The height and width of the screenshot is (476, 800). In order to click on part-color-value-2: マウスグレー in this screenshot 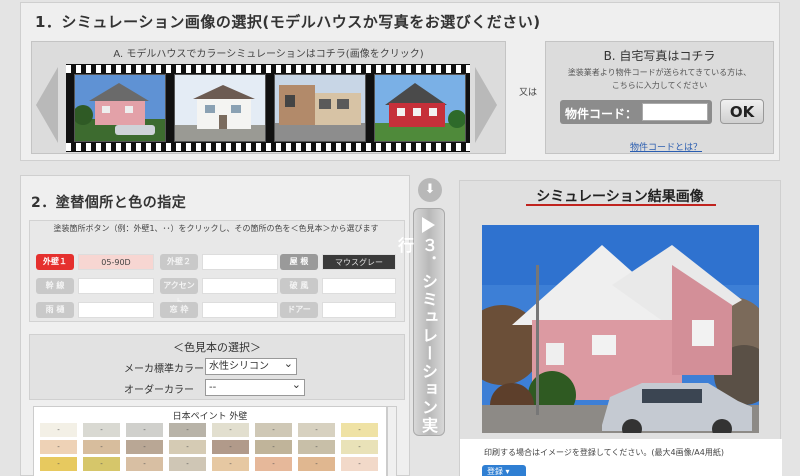, I will do `click(359, 262)`.